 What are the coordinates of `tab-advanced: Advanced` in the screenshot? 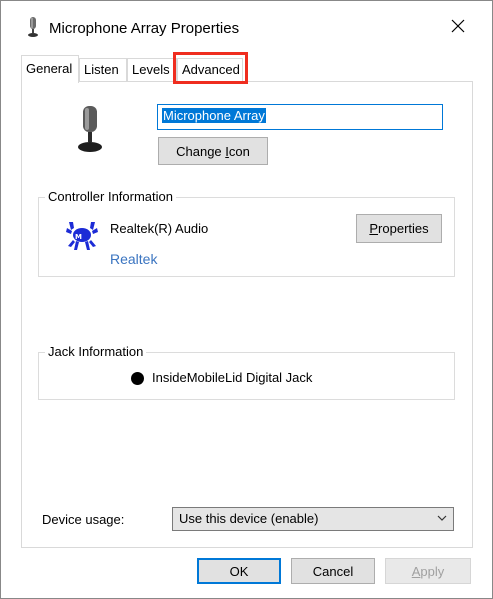 It's located at (210, 70).